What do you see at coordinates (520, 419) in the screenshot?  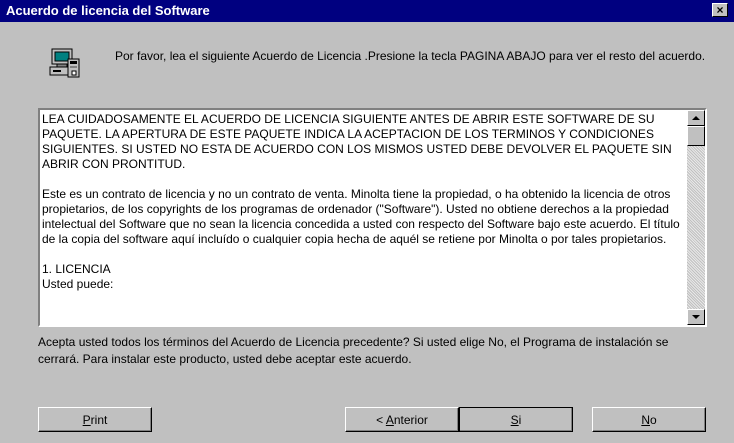 I see `yes-label-rest: i` at bounding box center [520, 419].